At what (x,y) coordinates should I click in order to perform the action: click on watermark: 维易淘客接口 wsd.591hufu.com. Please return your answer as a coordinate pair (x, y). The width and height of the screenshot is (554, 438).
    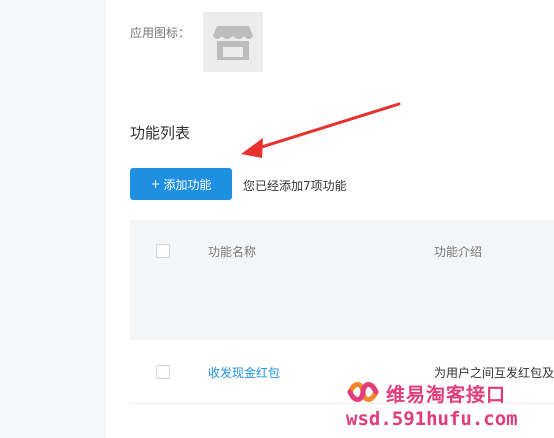
    Looking at the image, I should click on (440, 406).